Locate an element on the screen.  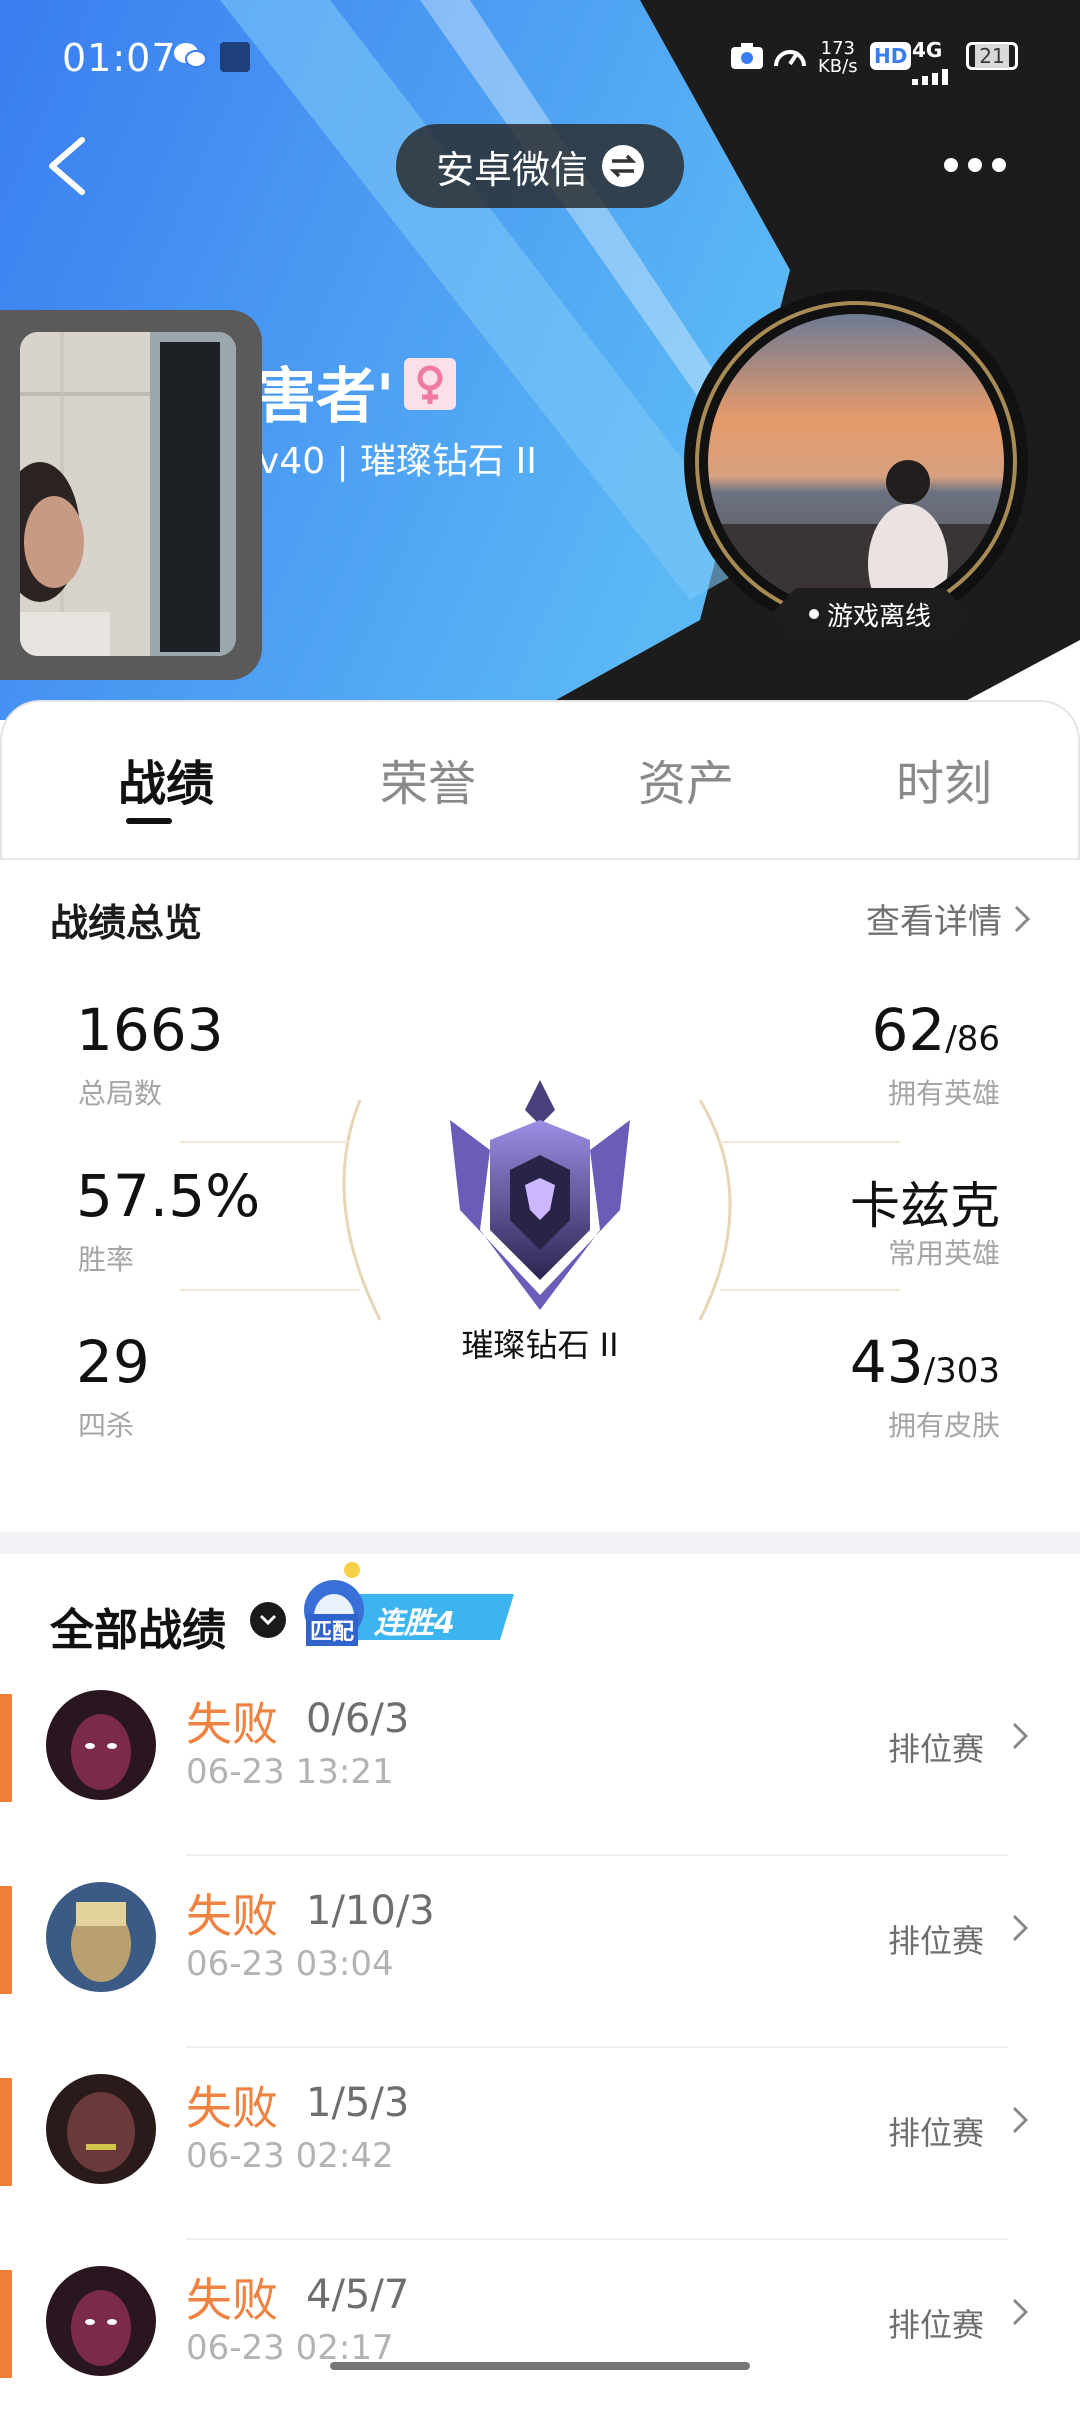
rank-emblem-icon is located at coordinates (540, 1202).